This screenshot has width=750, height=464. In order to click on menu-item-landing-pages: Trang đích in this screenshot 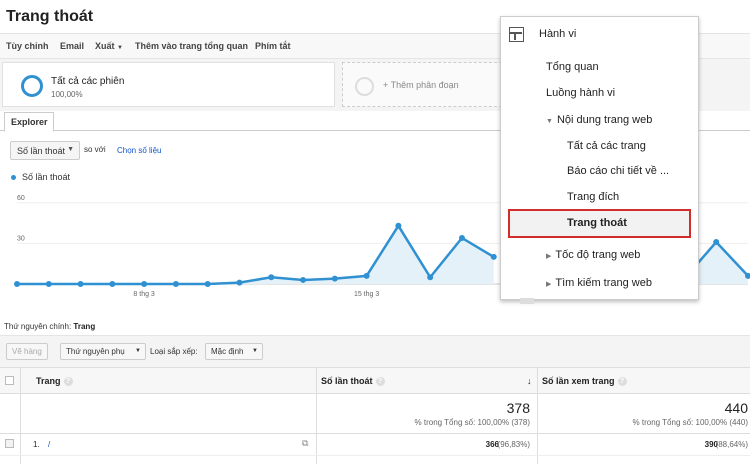, I will do `click(593, 197)`.